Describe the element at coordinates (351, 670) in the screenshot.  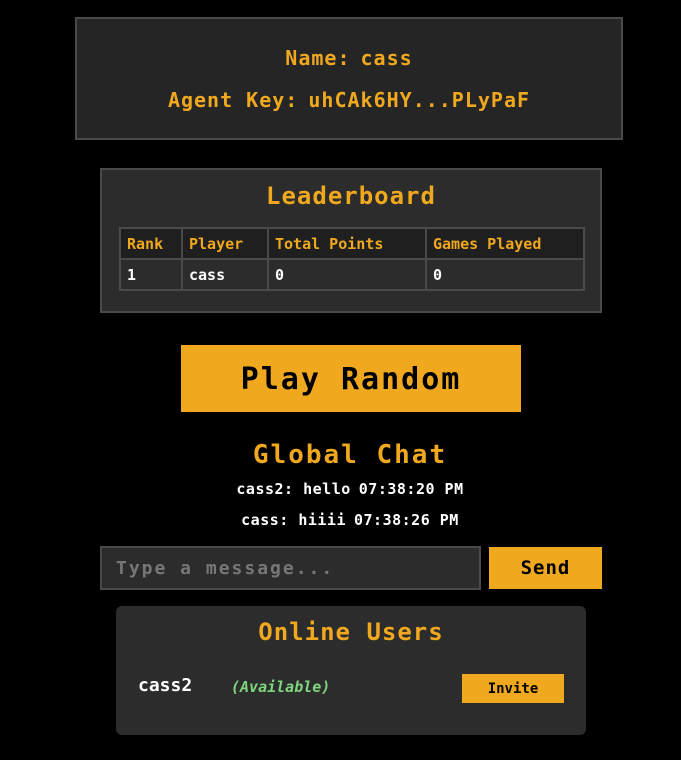
I see `online-users-panel: Online Users cass2 (Available) Invite` at that location.